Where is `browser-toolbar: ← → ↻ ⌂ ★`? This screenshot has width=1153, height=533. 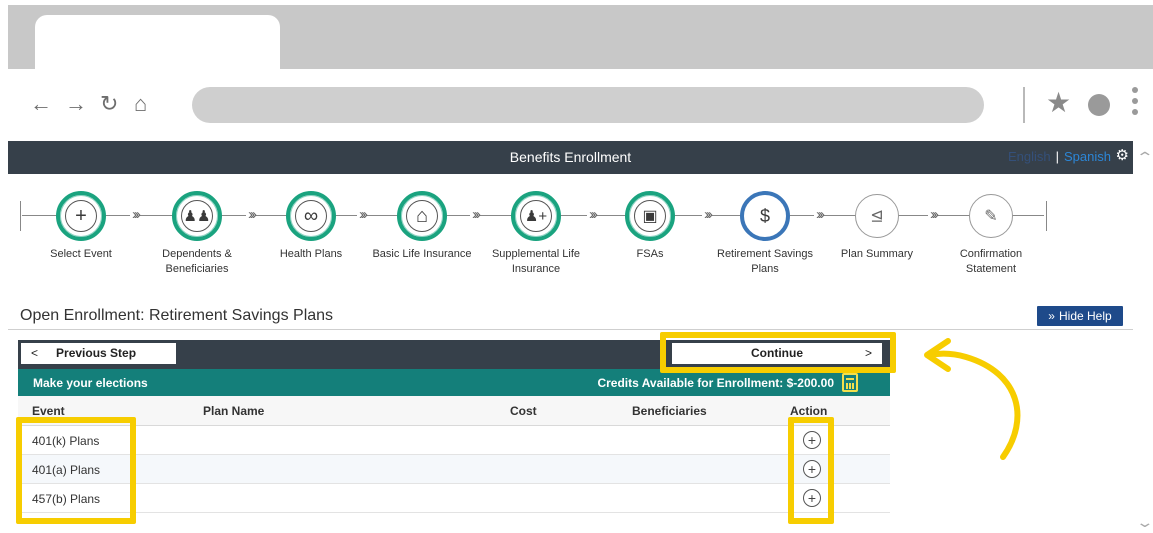
browser-toolbar: ← → ↻ ⌂ ★ is located at coordinates (580, 104).